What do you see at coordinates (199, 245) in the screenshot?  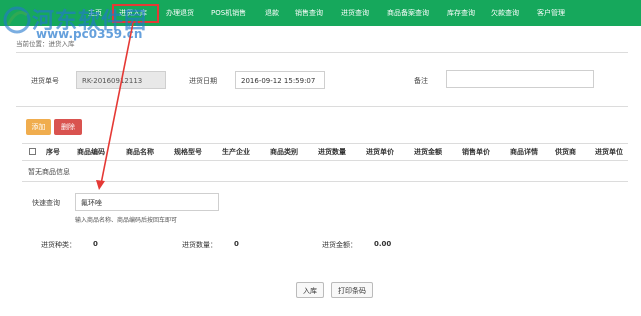 I see `summary-qty-label: 进货数量：` at bounding box center [199, 245].